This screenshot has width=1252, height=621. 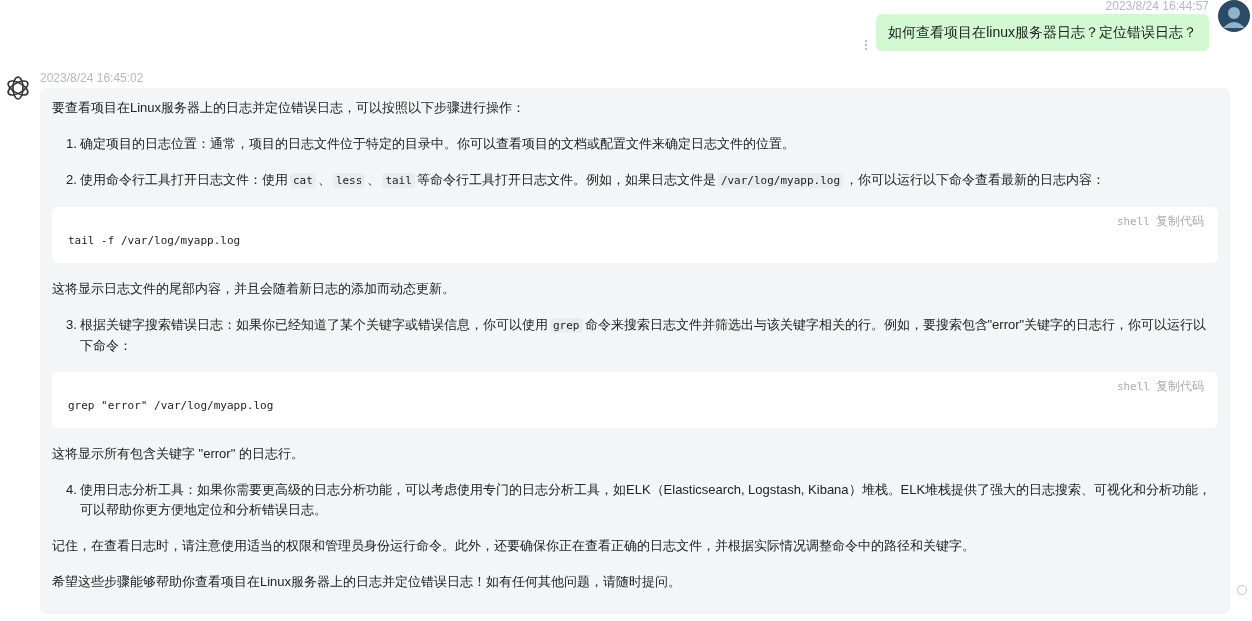 I want to click on circle-icon, so click(x=1242, y=590).